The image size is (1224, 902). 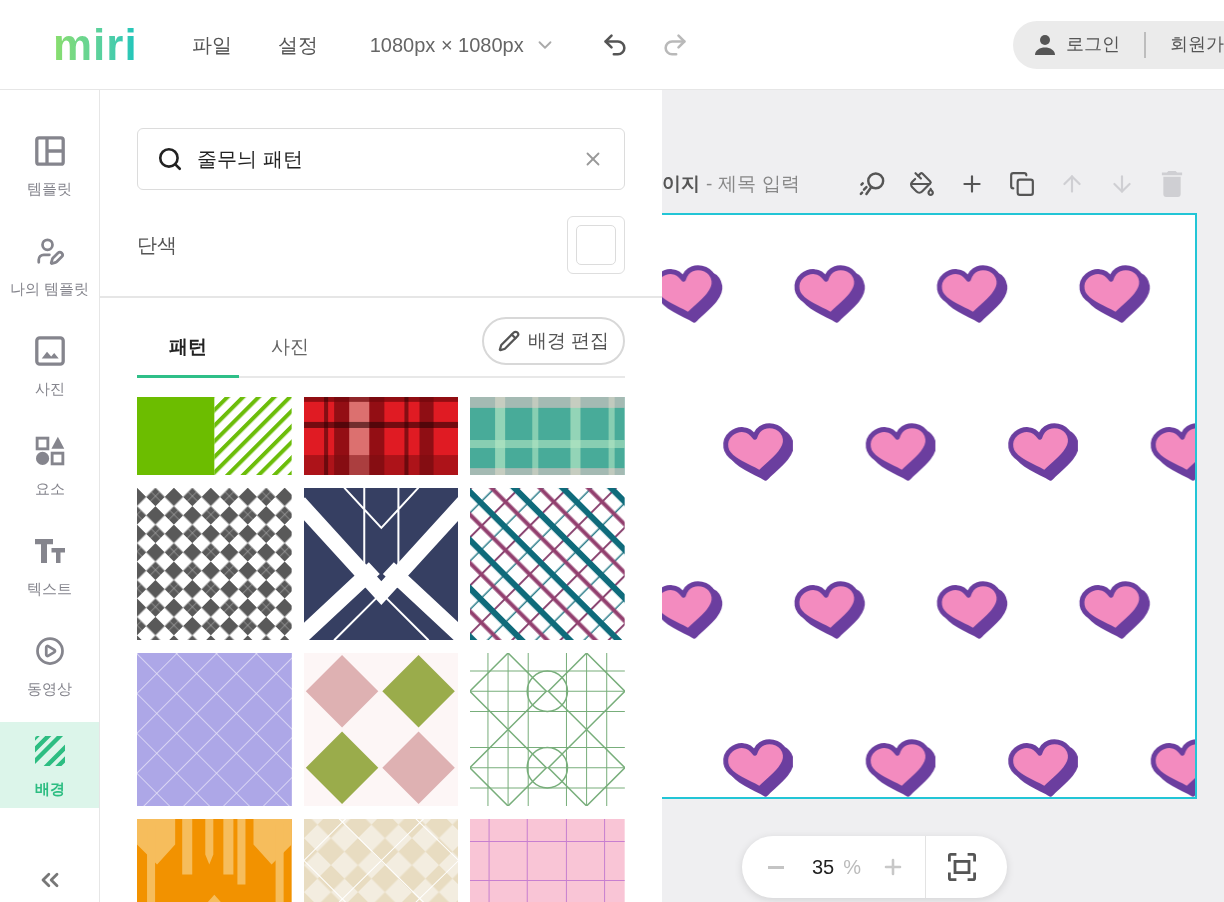 I want to click on login-button: 로그인, so click(x=1077, y=44).